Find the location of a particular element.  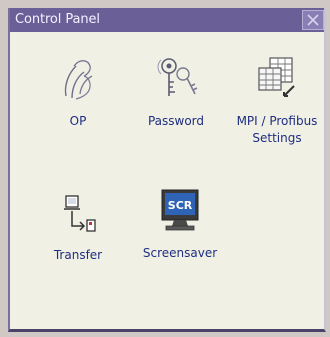

screensaver-item: SCR Screensaver is located at coordinates (180, 224).